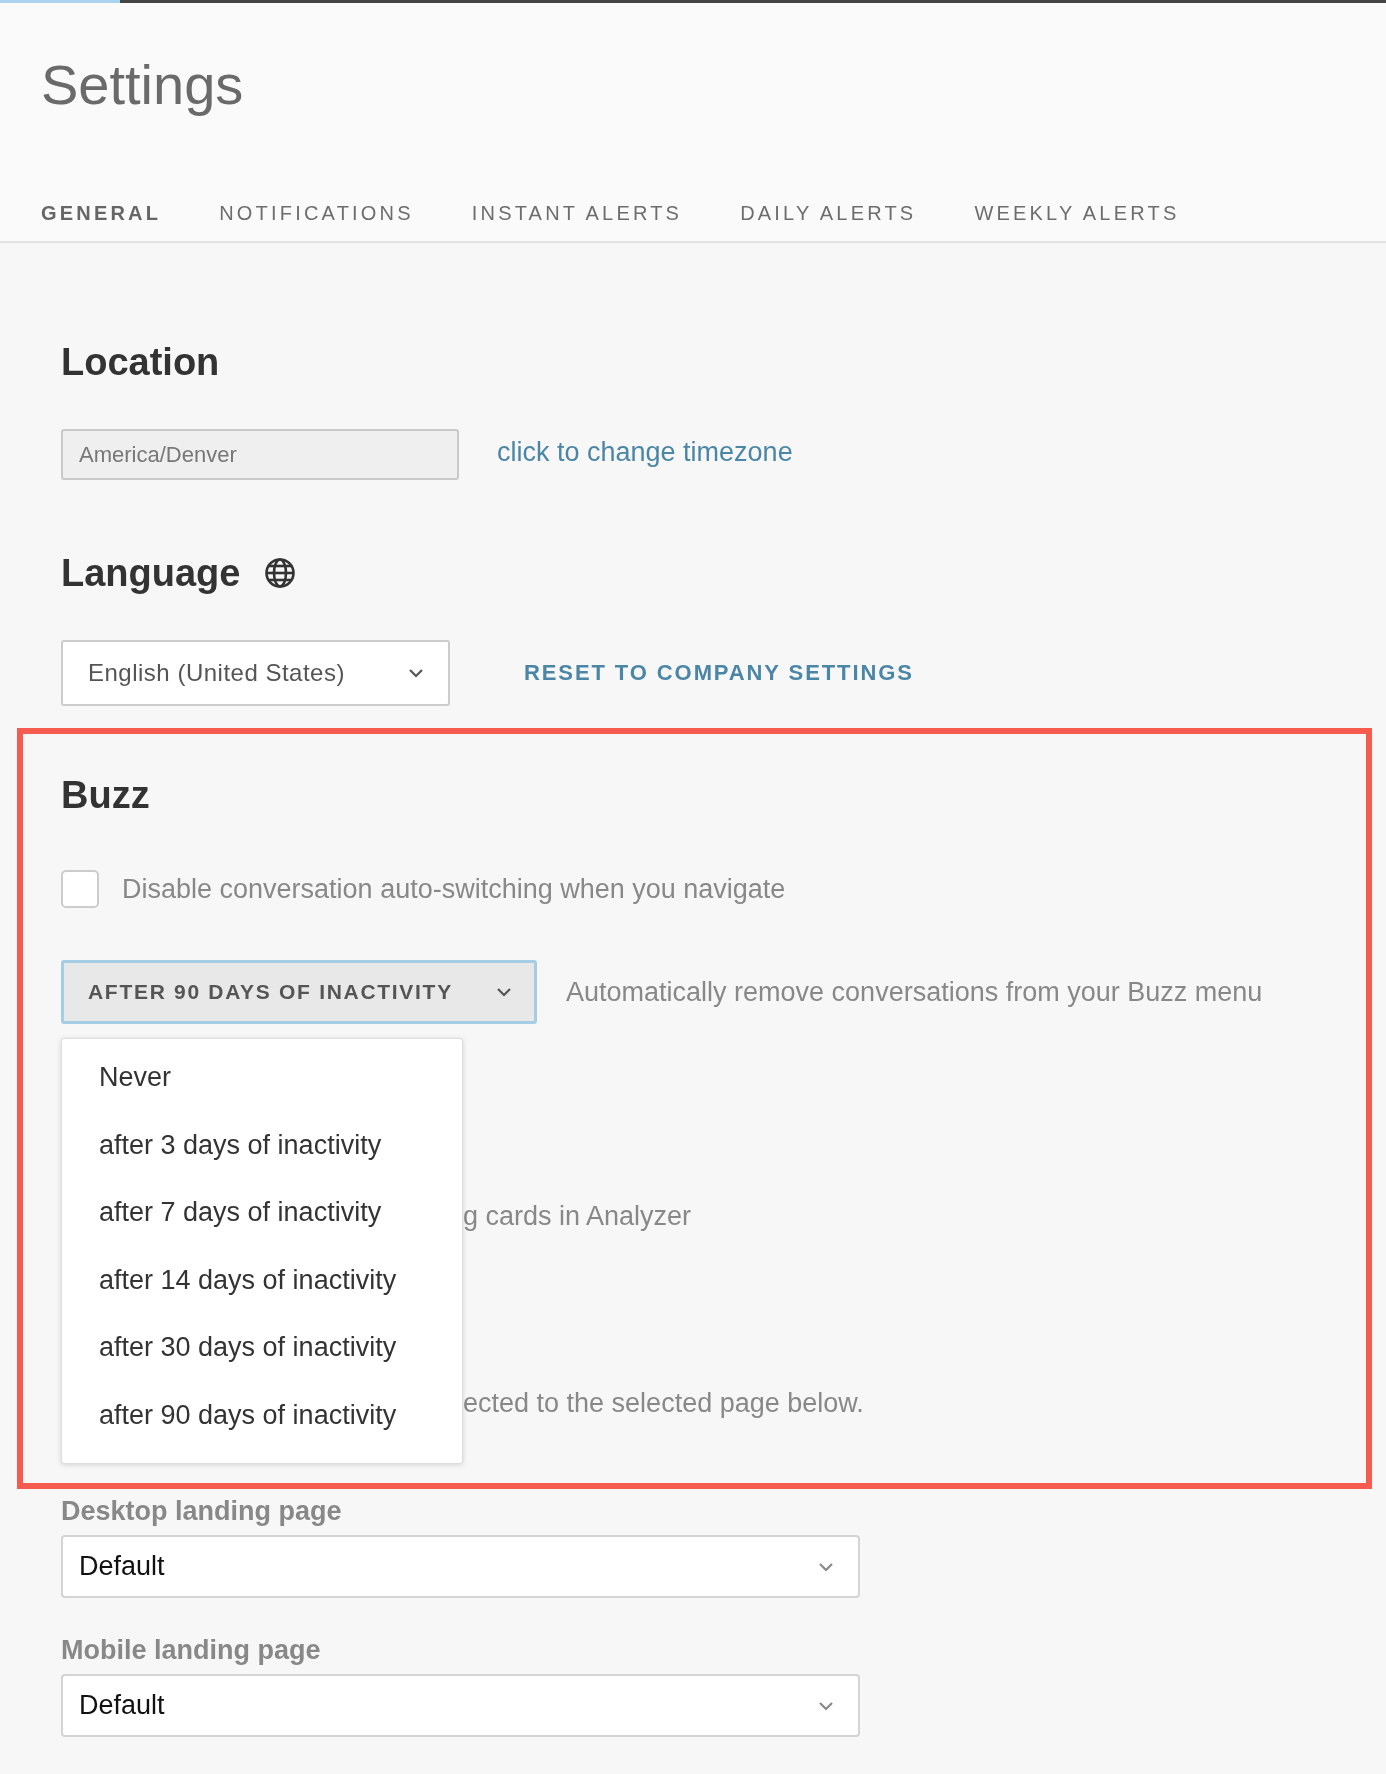  I want to click on tab: INSTANT ALERTS, so click(577, 221).